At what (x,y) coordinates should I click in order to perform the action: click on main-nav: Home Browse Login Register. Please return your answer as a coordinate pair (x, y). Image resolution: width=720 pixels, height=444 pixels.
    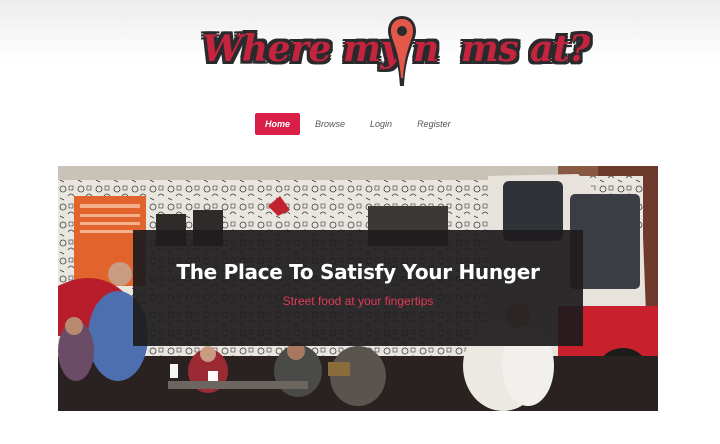
    Looking at the image, I should click on (360, 124).